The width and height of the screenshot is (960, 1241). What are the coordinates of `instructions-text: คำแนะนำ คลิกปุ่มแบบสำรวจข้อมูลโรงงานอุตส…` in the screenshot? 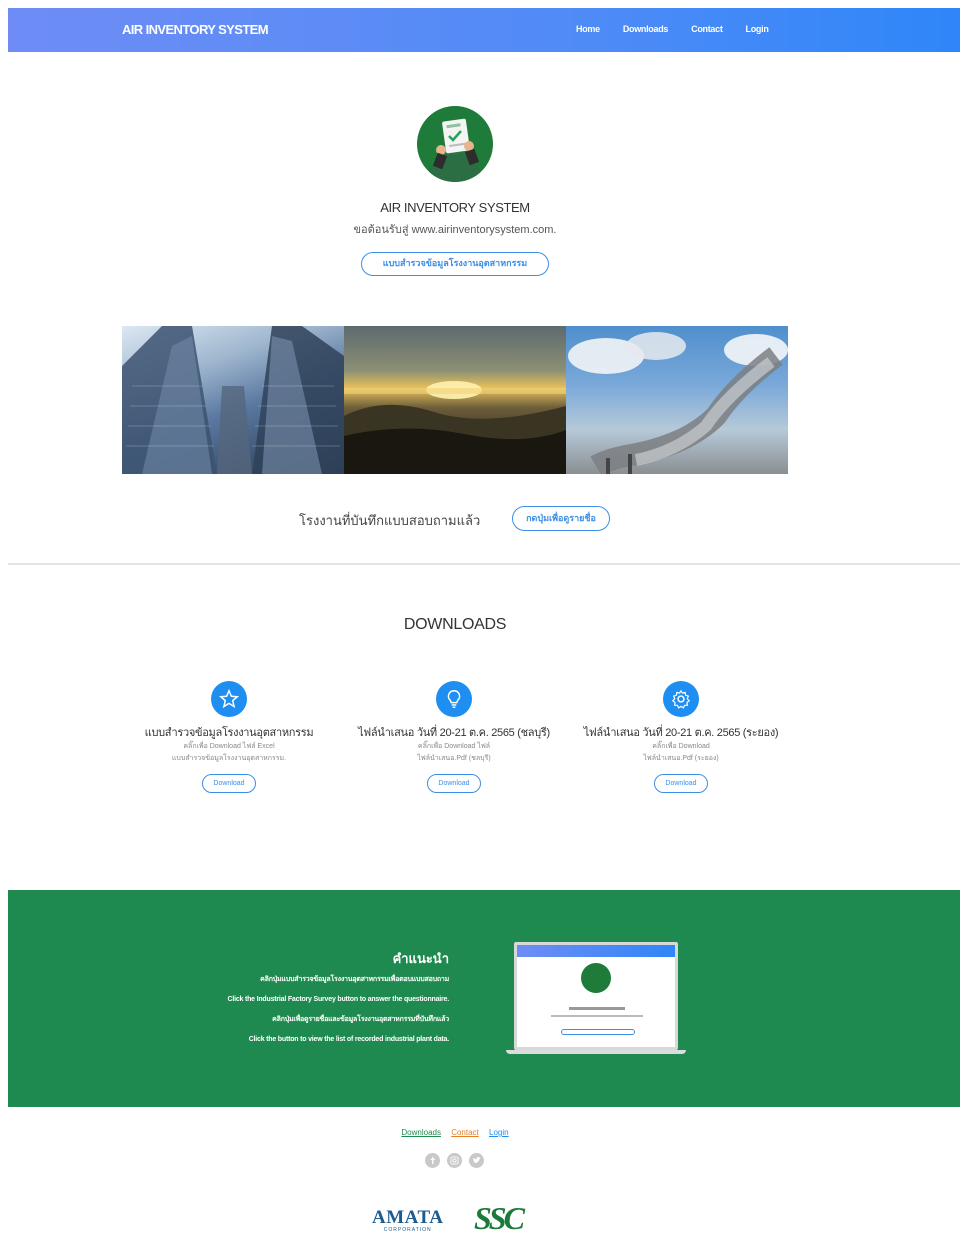 It's located at (338, 1001).